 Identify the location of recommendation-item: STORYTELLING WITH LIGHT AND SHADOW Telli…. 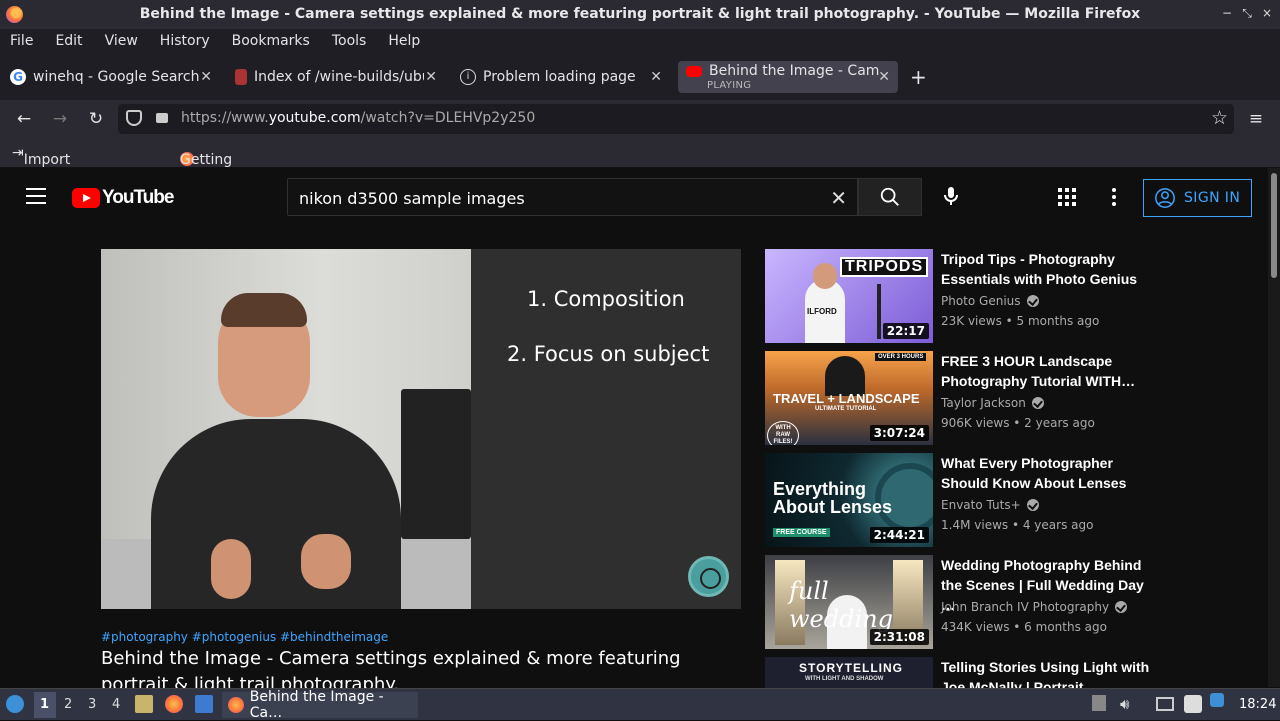
(960, 672).